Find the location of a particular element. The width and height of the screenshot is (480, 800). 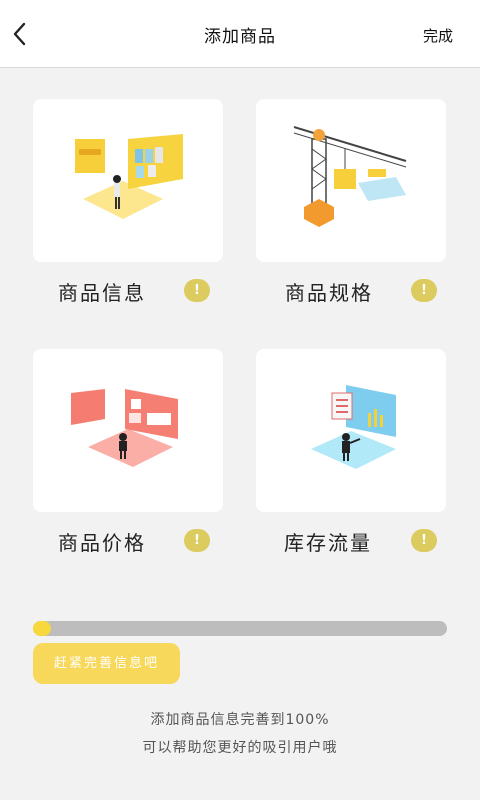

product-info-illustration is located at coordinates (129, 176).